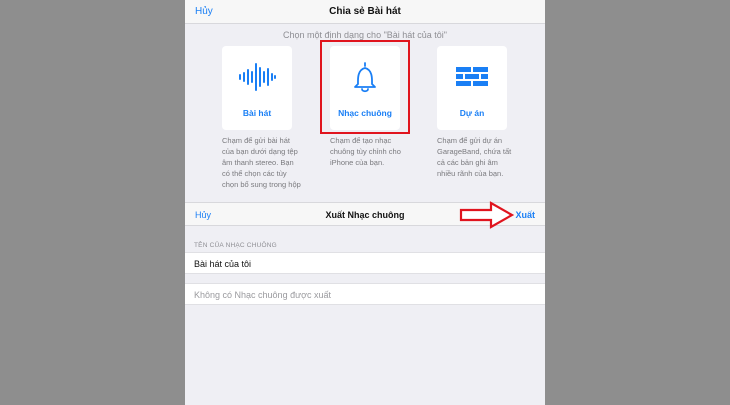  Describe the element at coordinates (222, 264) in the screenshot. I see `ringtone-name-field: Bài hát của tôi` at that location.